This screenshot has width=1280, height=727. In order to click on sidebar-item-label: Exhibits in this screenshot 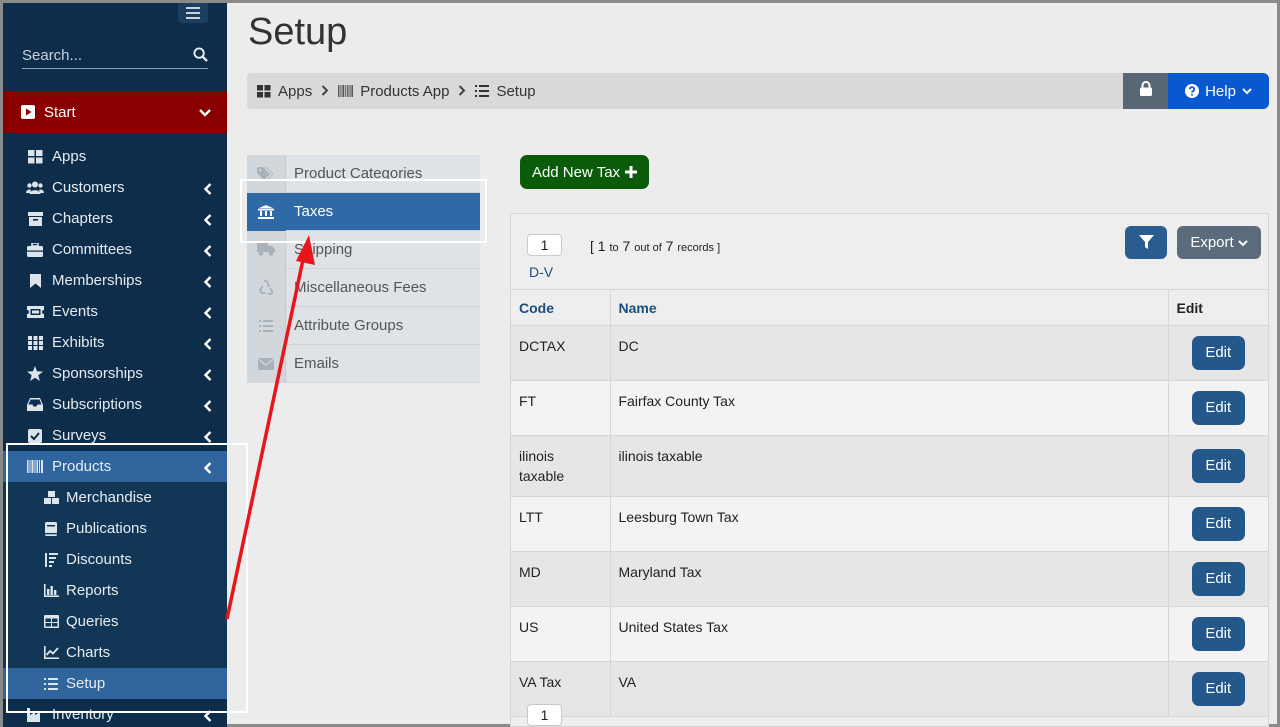, I will do `click(78, 342)`.